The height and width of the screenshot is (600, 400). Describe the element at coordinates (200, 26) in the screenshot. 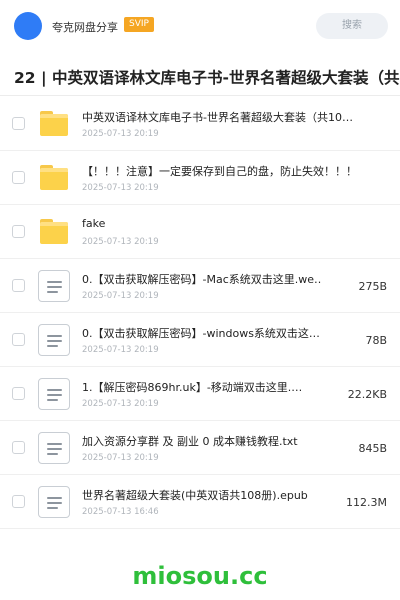

I see `top-bar: 夸克网盘分享 SVIP 搜索` at that location.